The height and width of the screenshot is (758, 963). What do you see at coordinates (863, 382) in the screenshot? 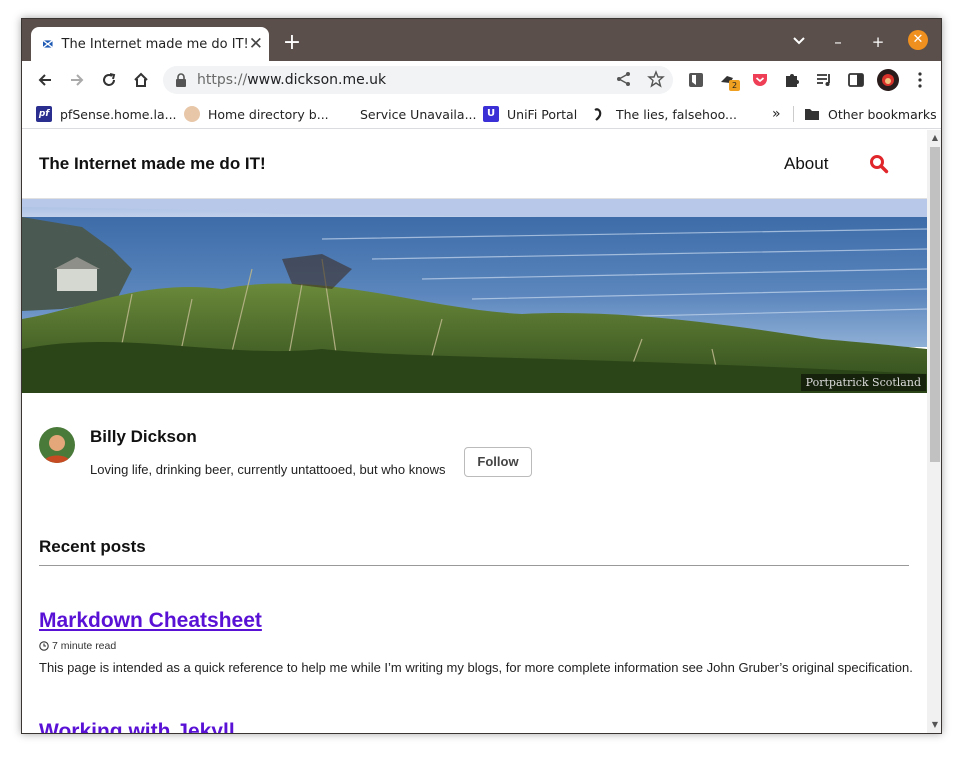
I see `hero-caption: Portpatrick Scotland` at bounding box center [863, 382].